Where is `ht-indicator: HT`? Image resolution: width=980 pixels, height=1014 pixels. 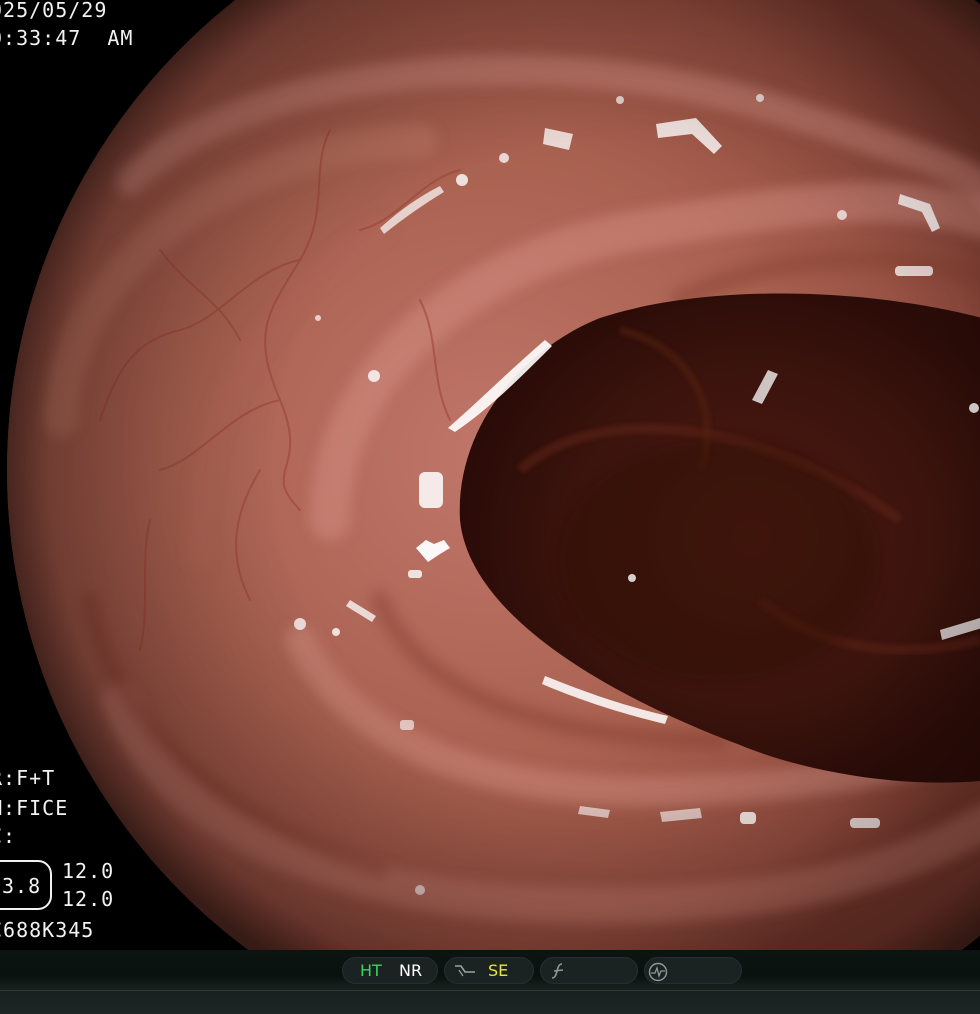
ht-indicator: HT is located at coordinates (371, 970).